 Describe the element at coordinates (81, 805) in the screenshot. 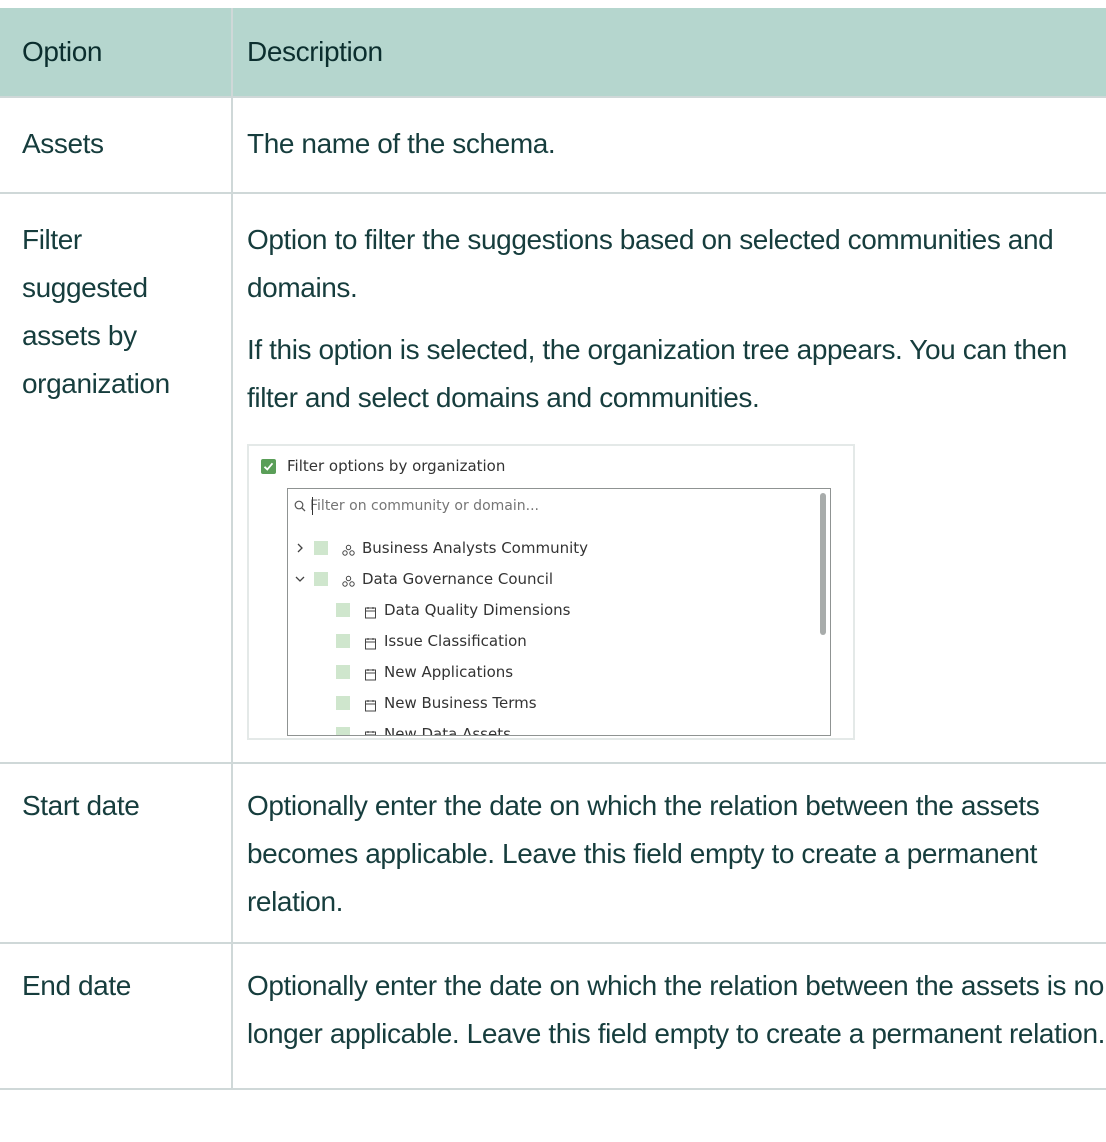

I see `option-name: Start date` at that location.